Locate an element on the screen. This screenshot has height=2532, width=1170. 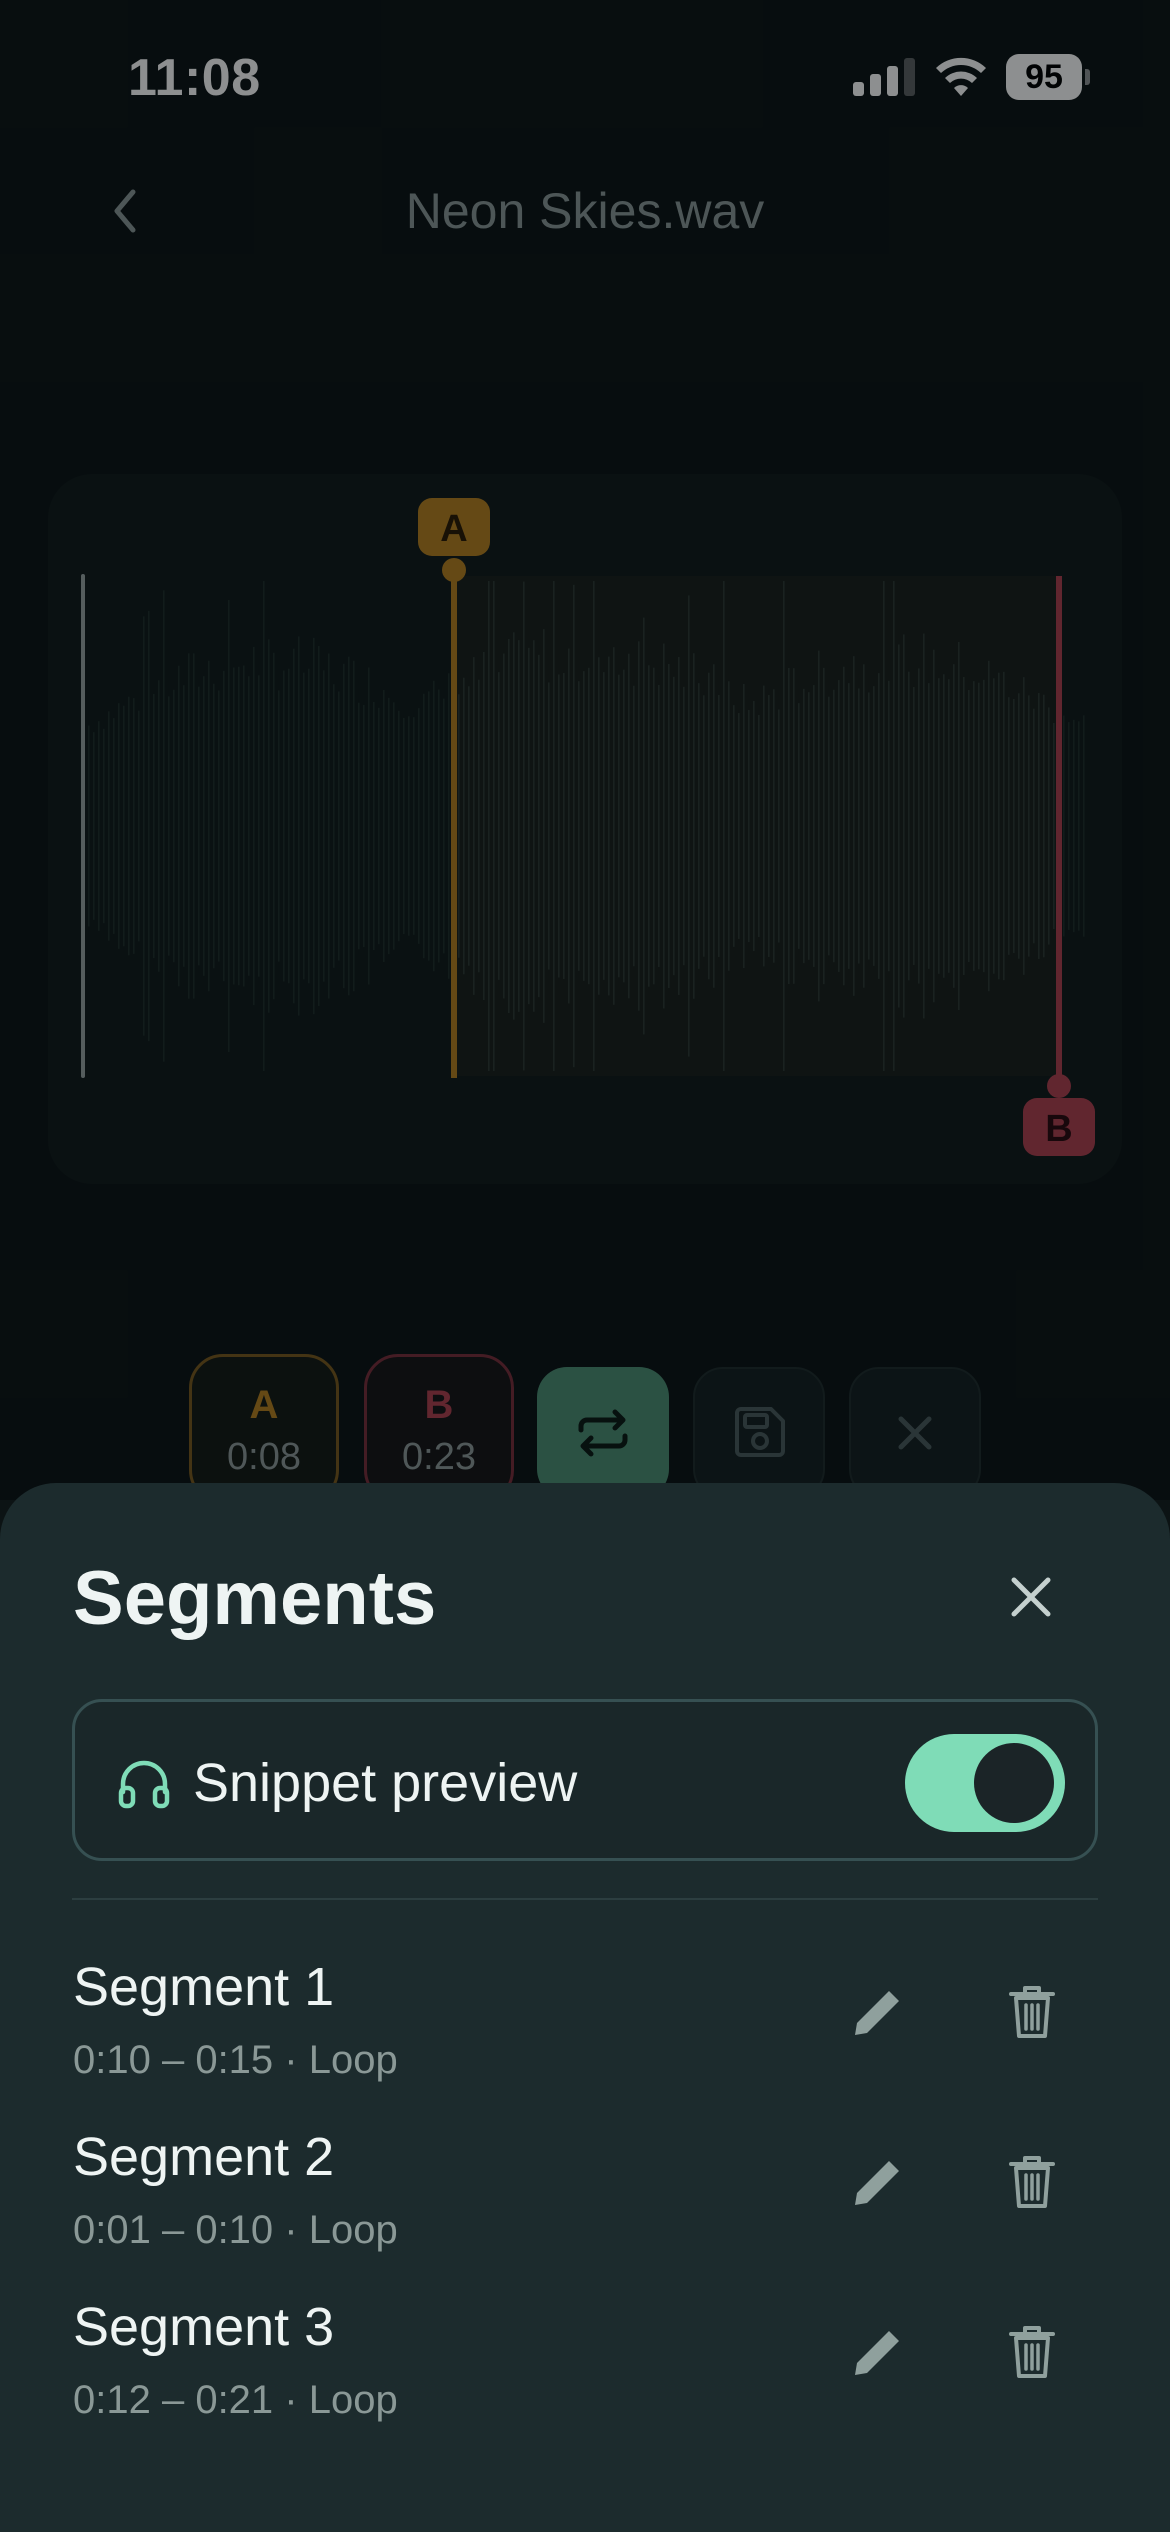
segment-row: Segment 1 0:10 – 0:15 · Loop is located at coordinates (585, 2036).